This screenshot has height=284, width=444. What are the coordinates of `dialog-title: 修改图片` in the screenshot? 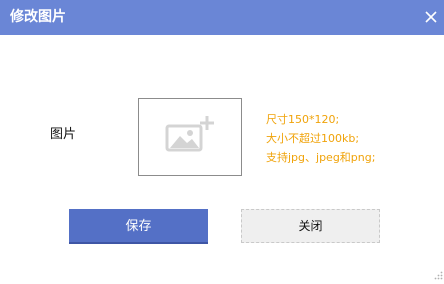 It's located at (38, 17).